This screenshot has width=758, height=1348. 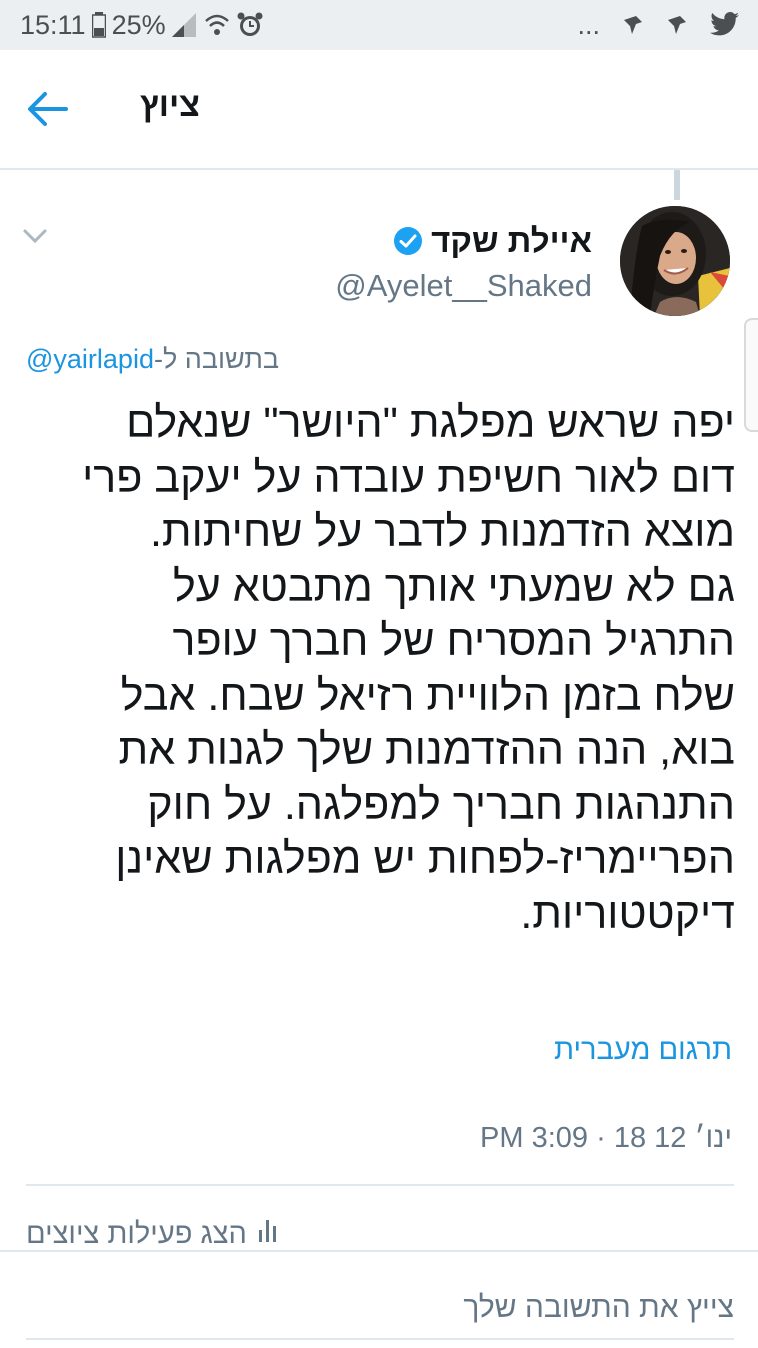 I want to click on reply-to-mention: @yairlapid, so click(x=90, y=359).